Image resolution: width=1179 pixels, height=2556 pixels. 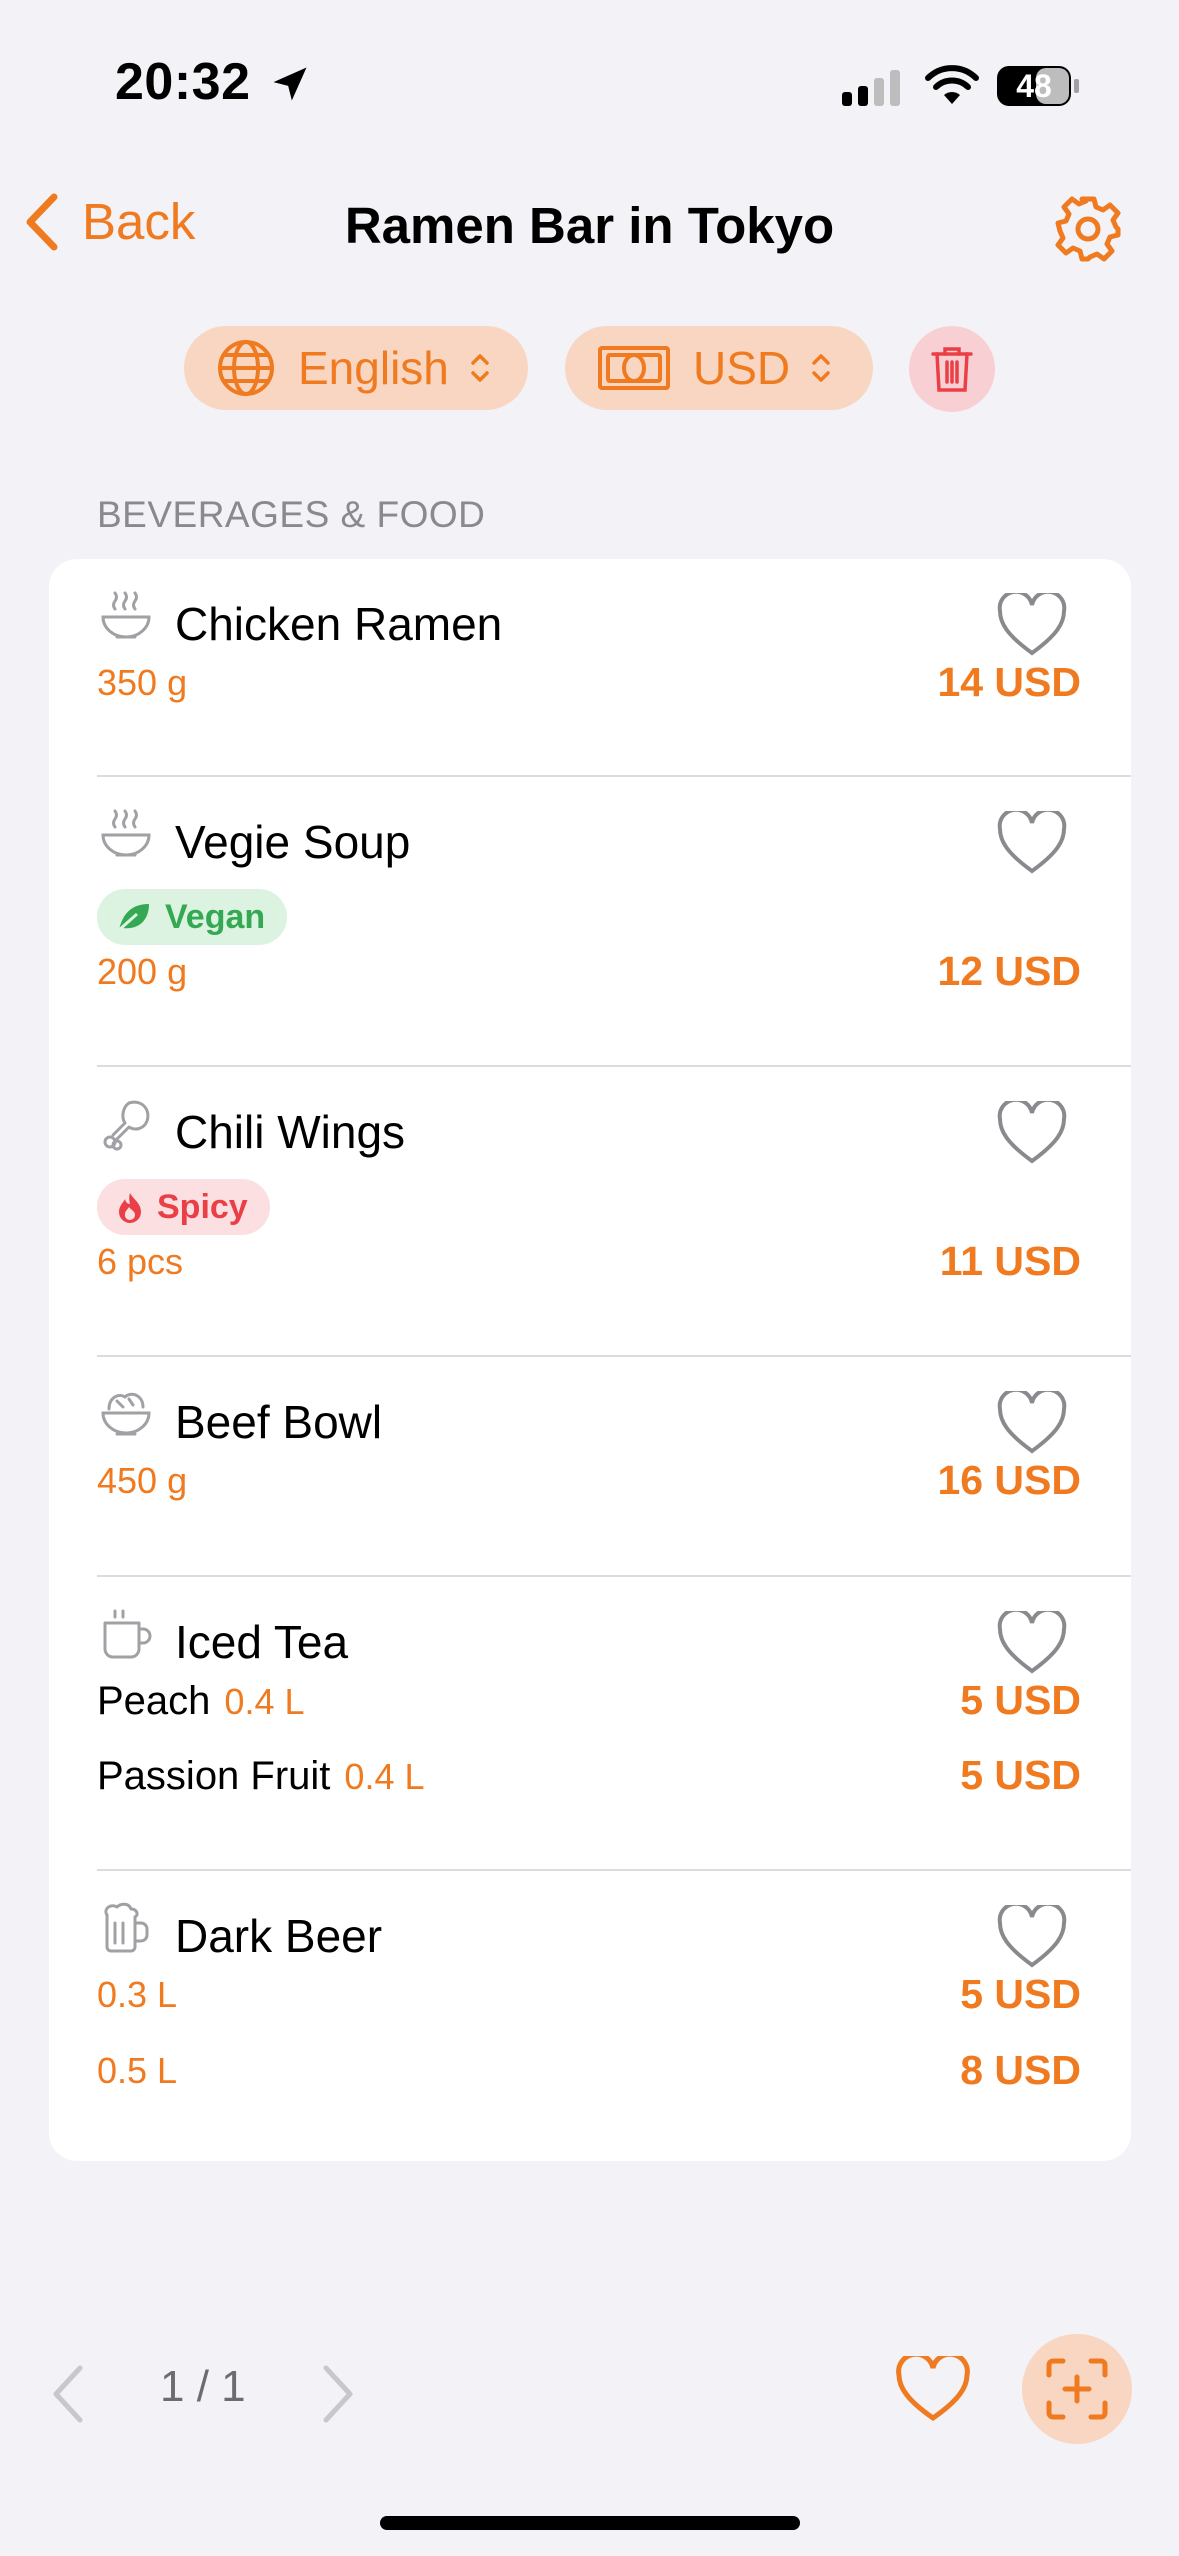 What do you see at coordinates (142, 1480) in the screenshot?
I see `item-size: 450 g` at bounding box center [142, 1480].